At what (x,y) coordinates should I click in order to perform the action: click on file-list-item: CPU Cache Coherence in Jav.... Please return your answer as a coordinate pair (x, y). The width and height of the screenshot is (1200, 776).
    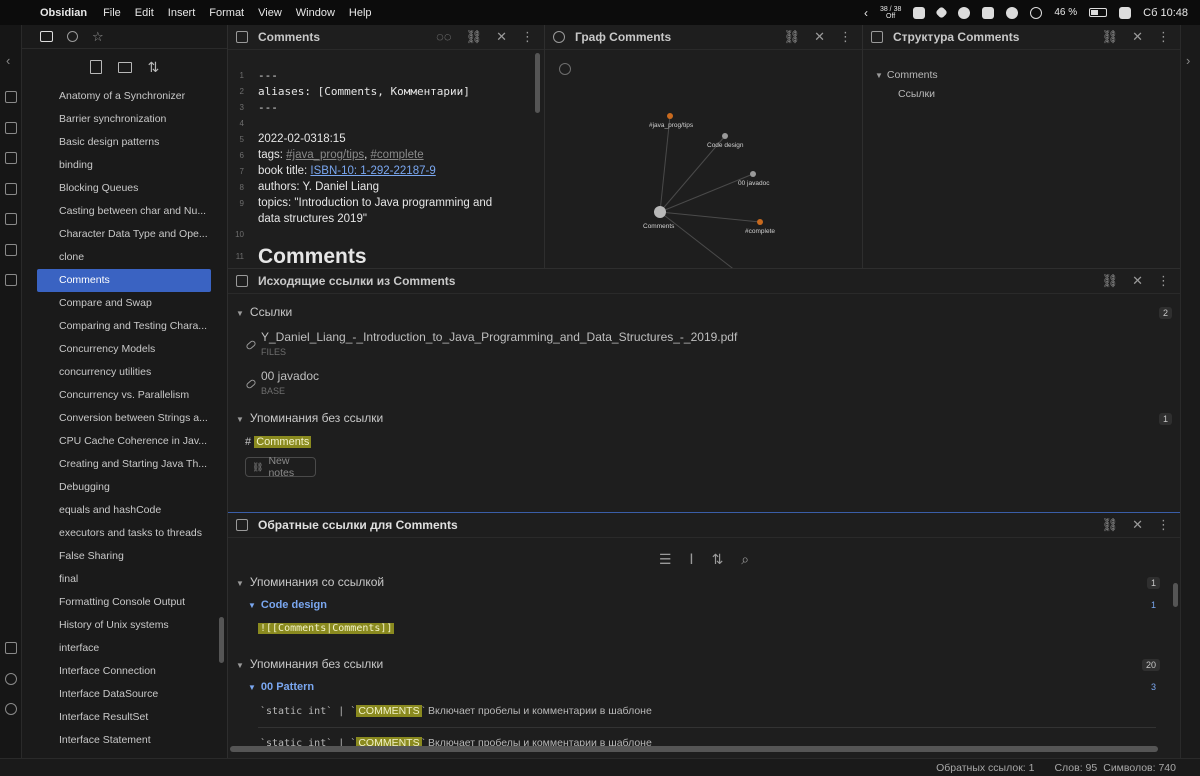
    Looking at the image, I should click on (124, 441).